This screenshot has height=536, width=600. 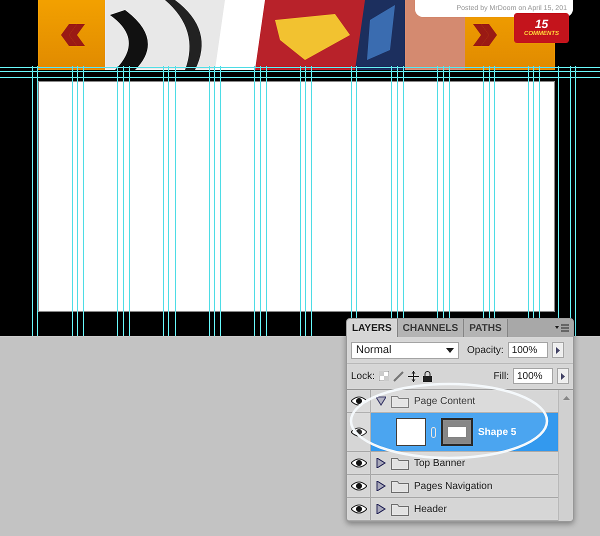 I want to click on layer-row: Header, so click(x=464, y=509).